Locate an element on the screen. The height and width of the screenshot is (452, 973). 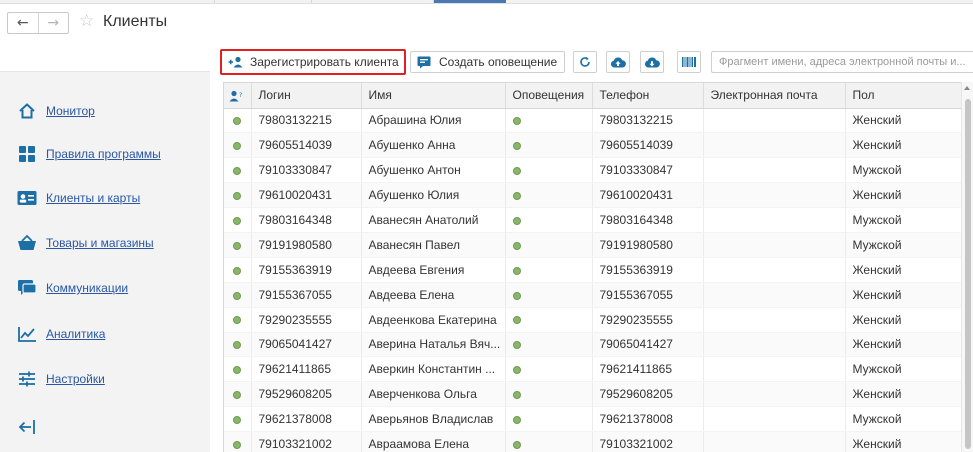
sidebar-item-rules: Правила программы is located at coordinates (88, 154).